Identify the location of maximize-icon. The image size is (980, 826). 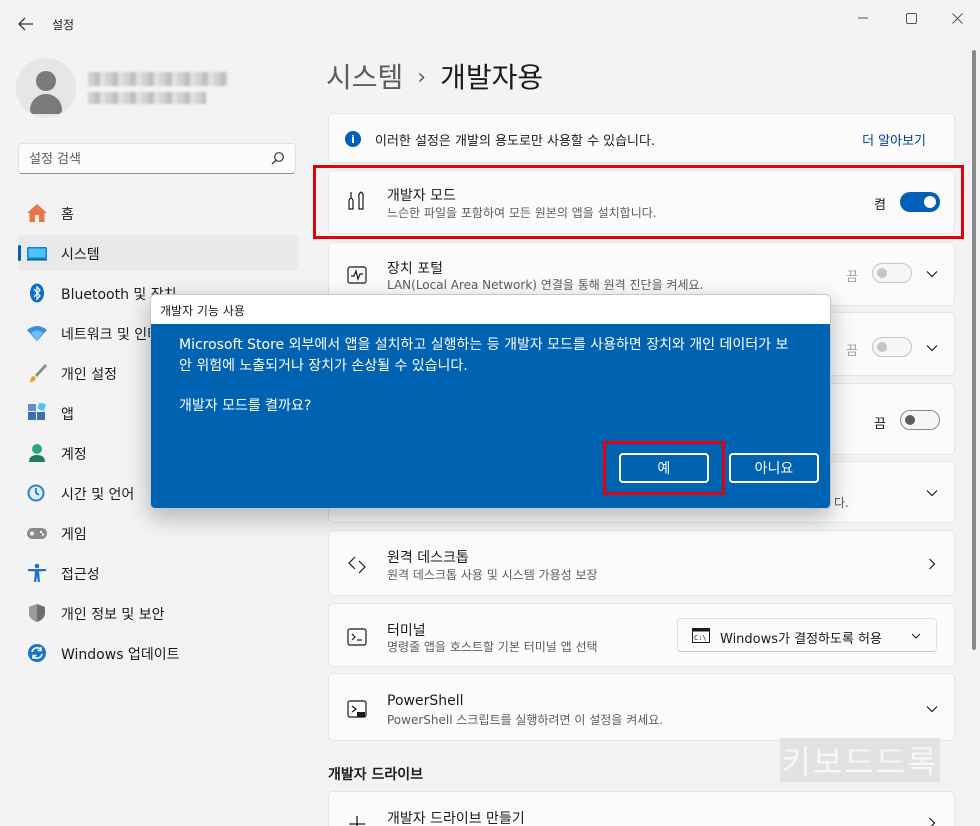
(911, 18).